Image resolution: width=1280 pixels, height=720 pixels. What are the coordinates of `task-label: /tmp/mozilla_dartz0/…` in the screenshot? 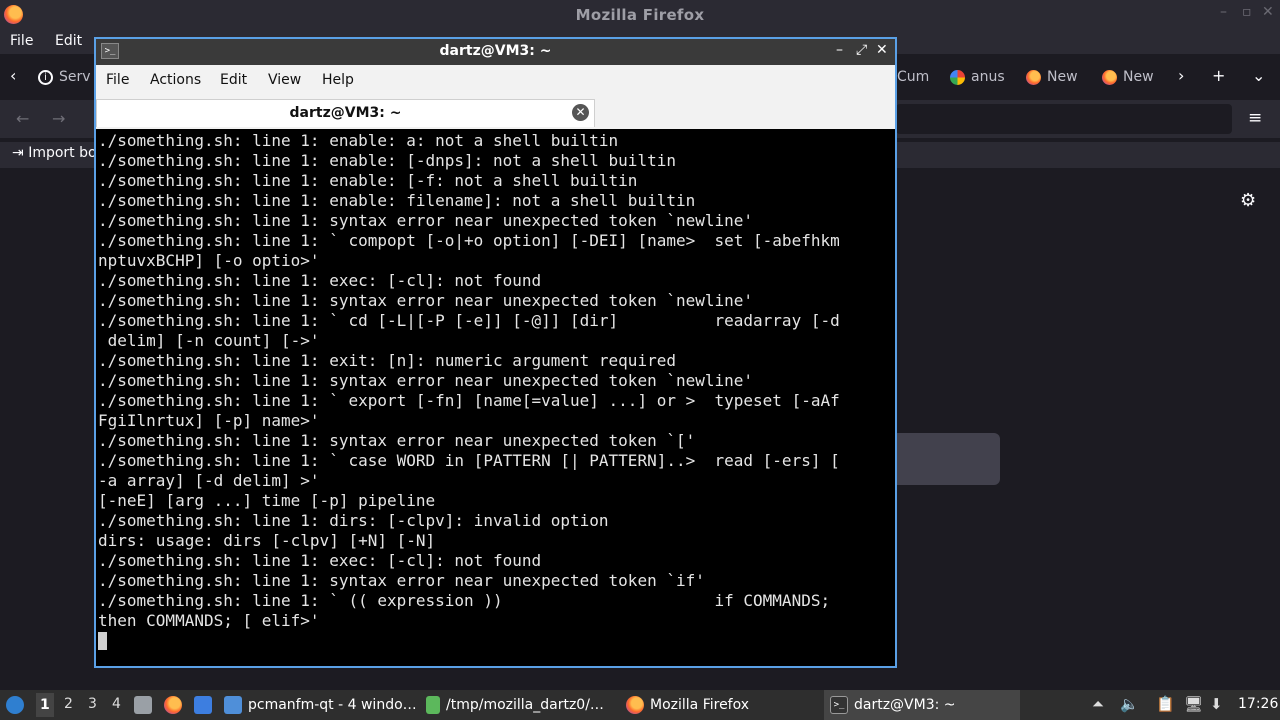 It's located at (525, 705).